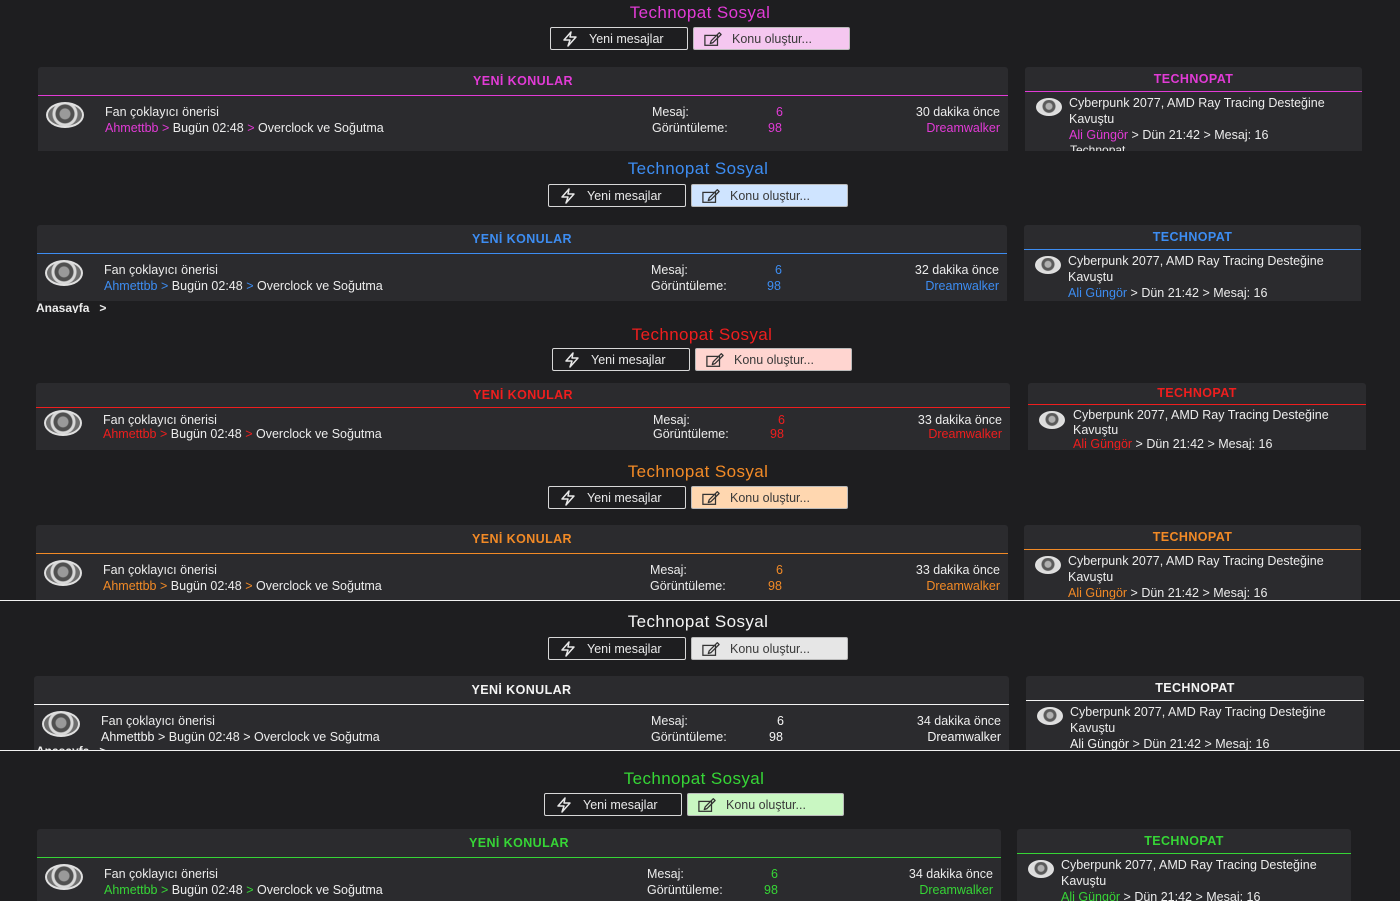 Image resolution: width=1400 pixels, height=901 pixels. Describe the element at coordinates (958, 112) in the screenshot. I see `last-post-time: 30 dakika önce` at that location.